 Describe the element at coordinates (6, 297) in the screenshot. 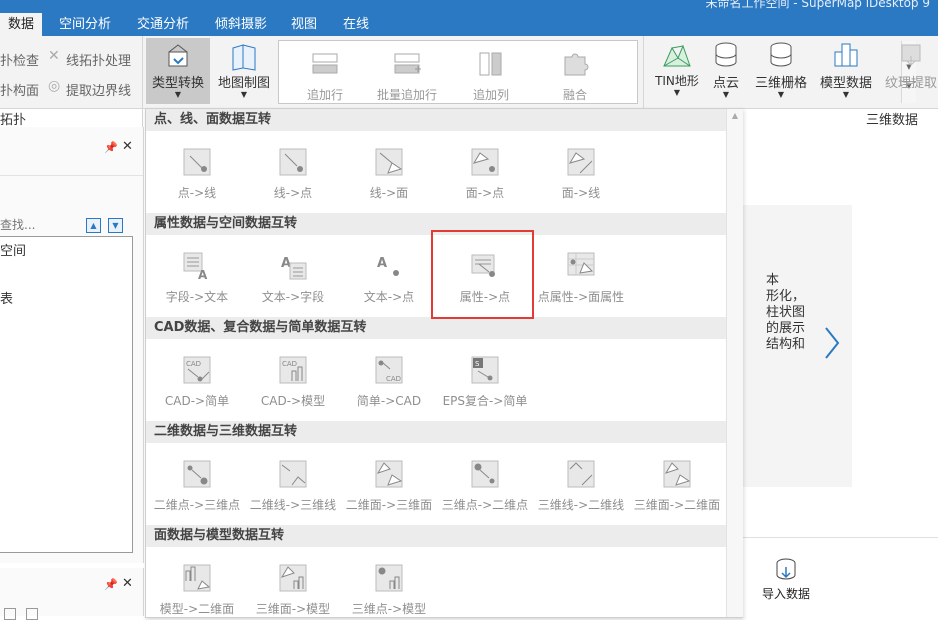

I see `tree-item-table: 表` at that location.